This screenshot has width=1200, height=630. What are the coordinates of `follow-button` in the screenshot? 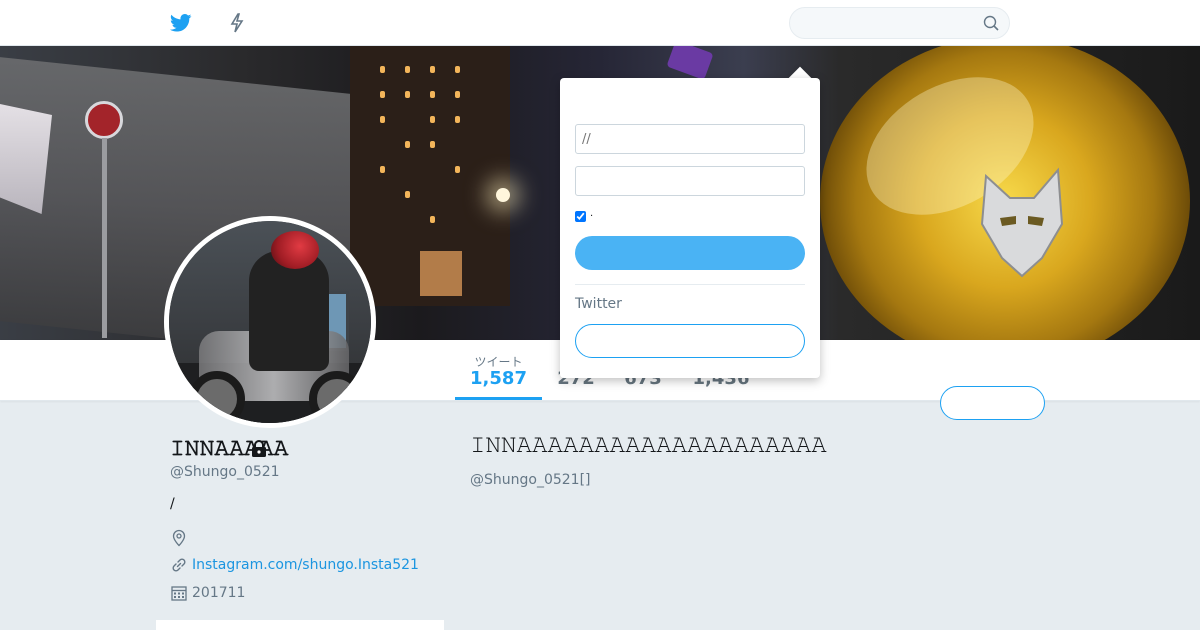 It's located at (992, 403).